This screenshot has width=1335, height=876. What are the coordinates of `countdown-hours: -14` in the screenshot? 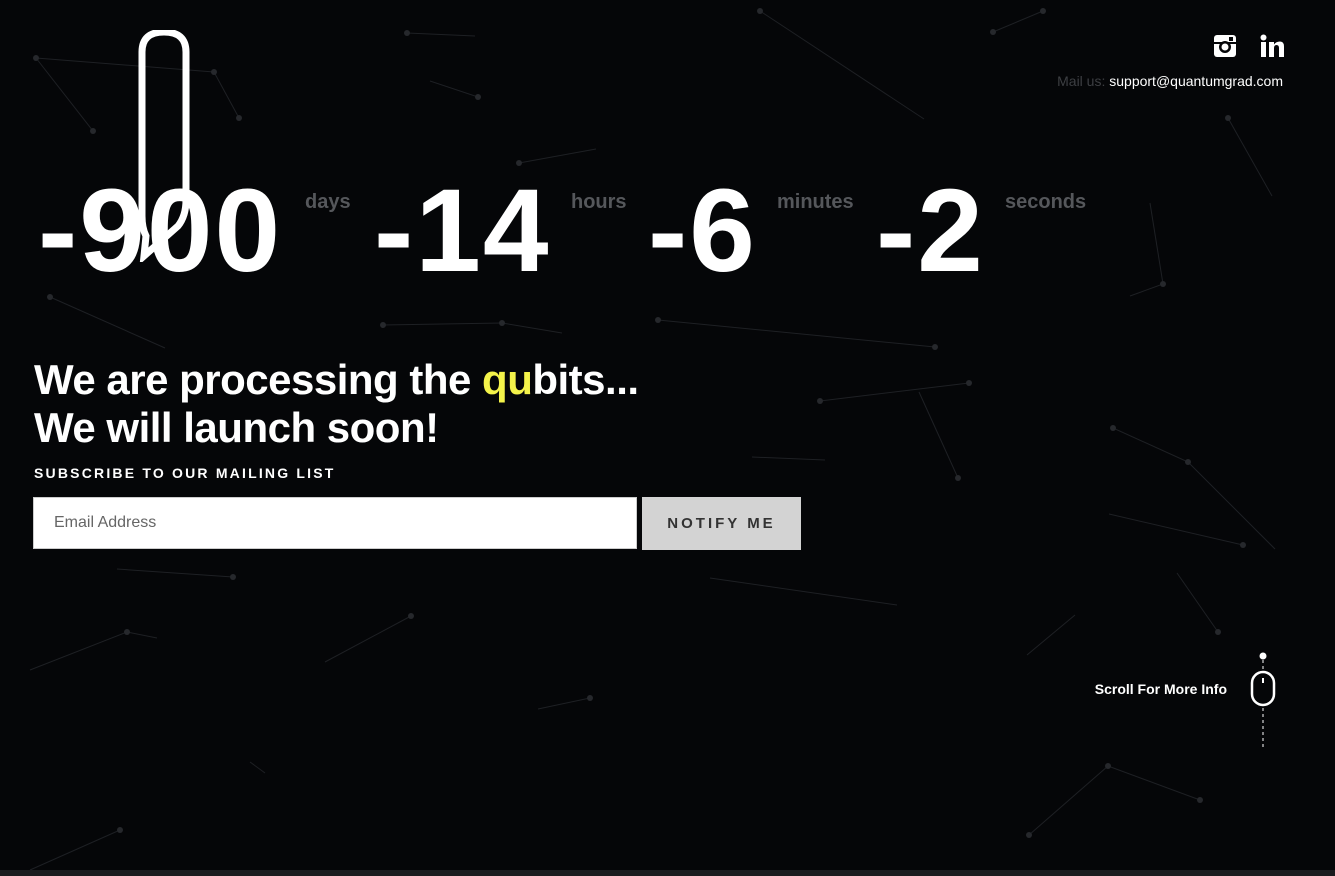 It's located at (462, 231).